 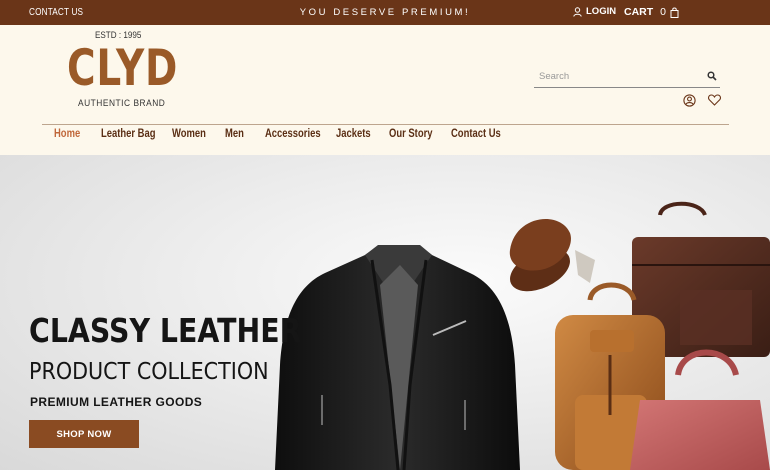 What do you see at coordinates (122, 103) in the screenshot?
I see `brand-tagline: AUTHENTIC BRAND` at bounding box center [122, 103].